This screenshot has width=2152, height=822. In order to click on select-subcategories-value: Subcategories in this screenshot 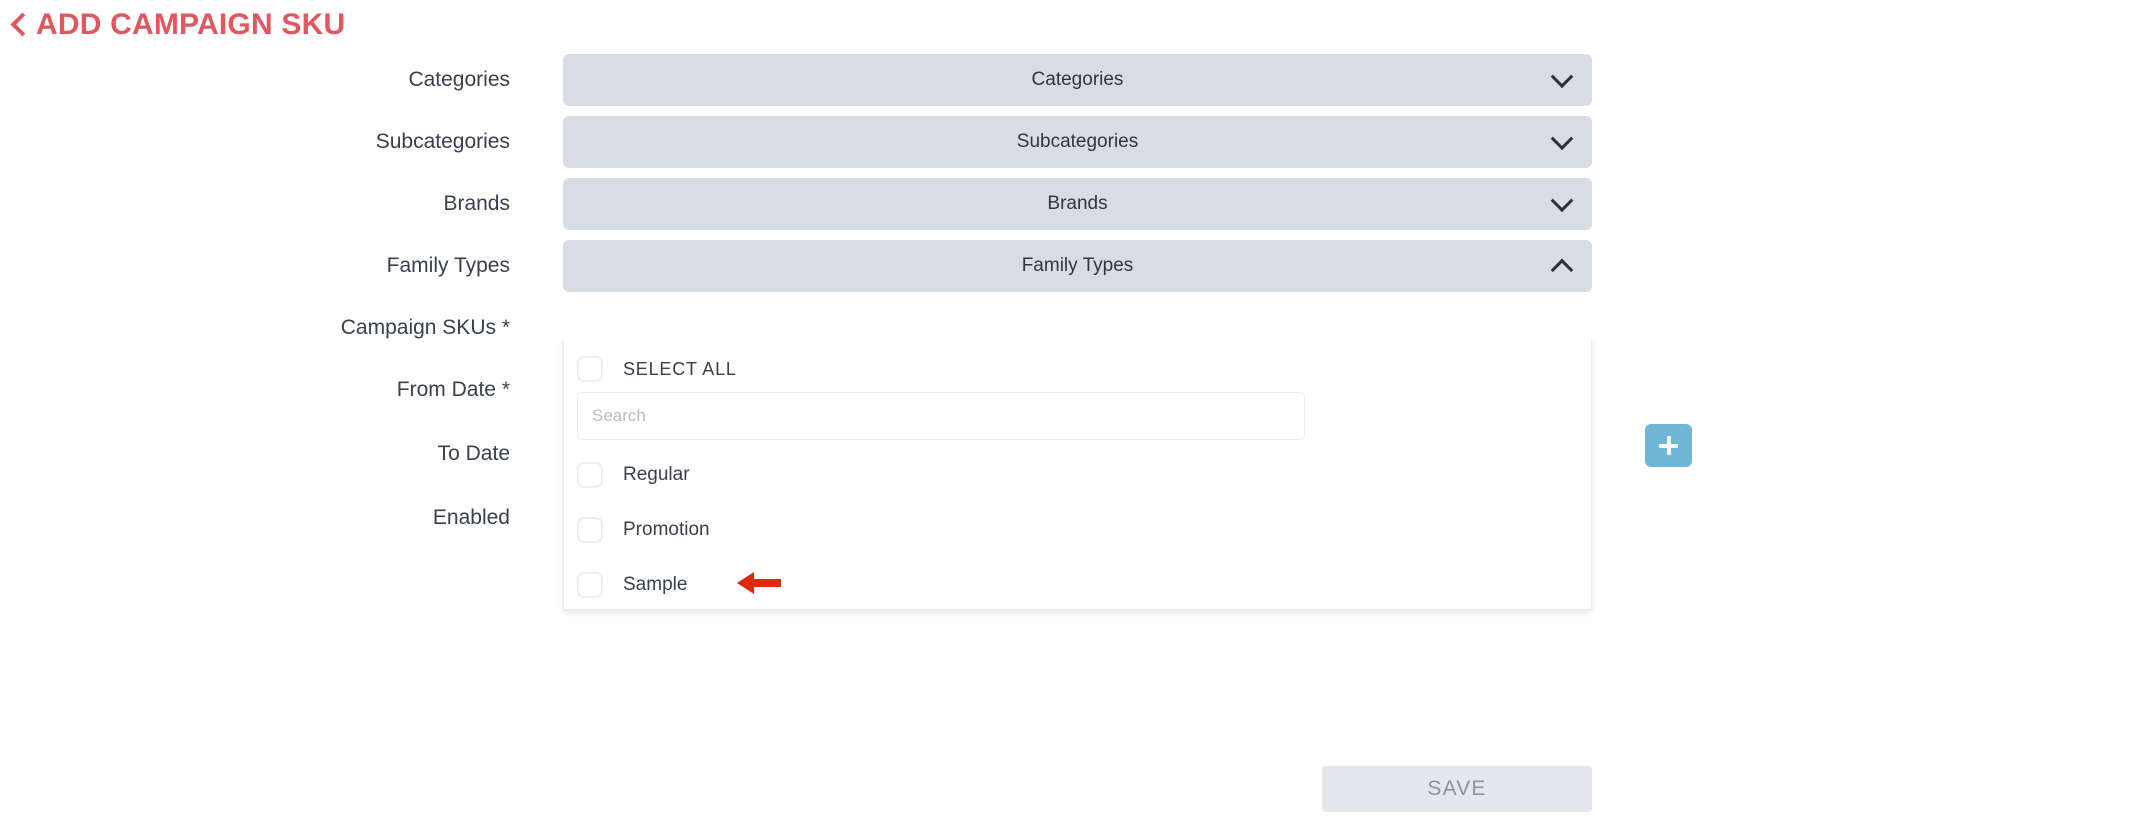, I will do `click(1077, 141)`.